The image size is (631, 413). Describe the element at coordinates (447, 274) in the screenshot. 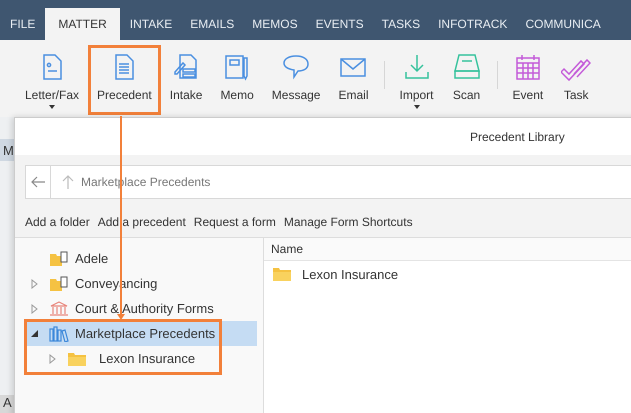

I see `list-row: Lexon Insurance` at that location.